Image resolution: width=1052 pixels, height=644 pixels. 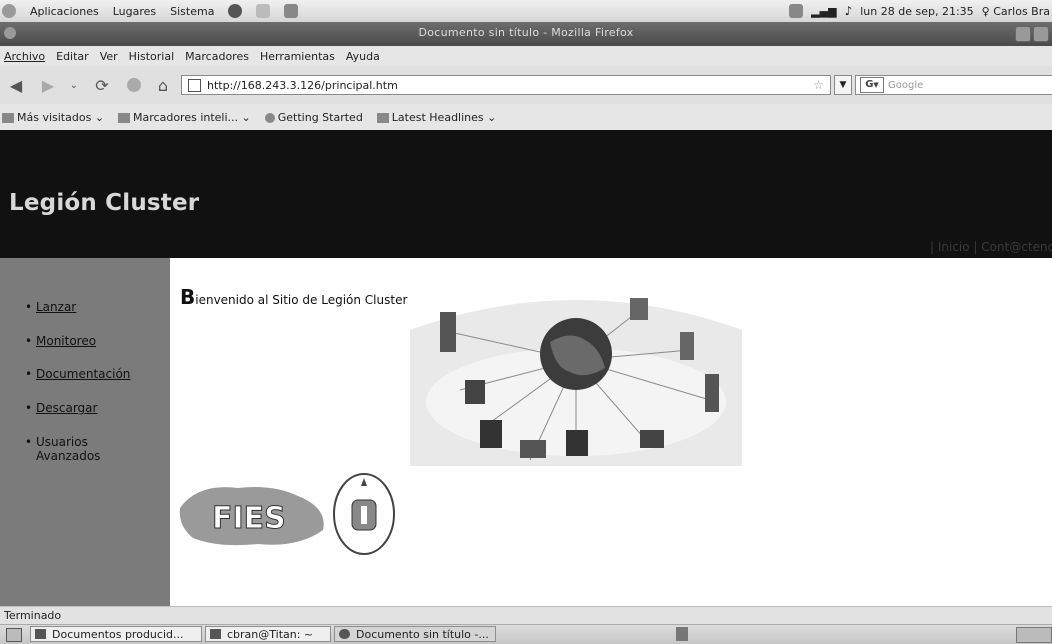 I want to click on sidebar-link-lanzar: Lanzar, so click(x=56, y=307).